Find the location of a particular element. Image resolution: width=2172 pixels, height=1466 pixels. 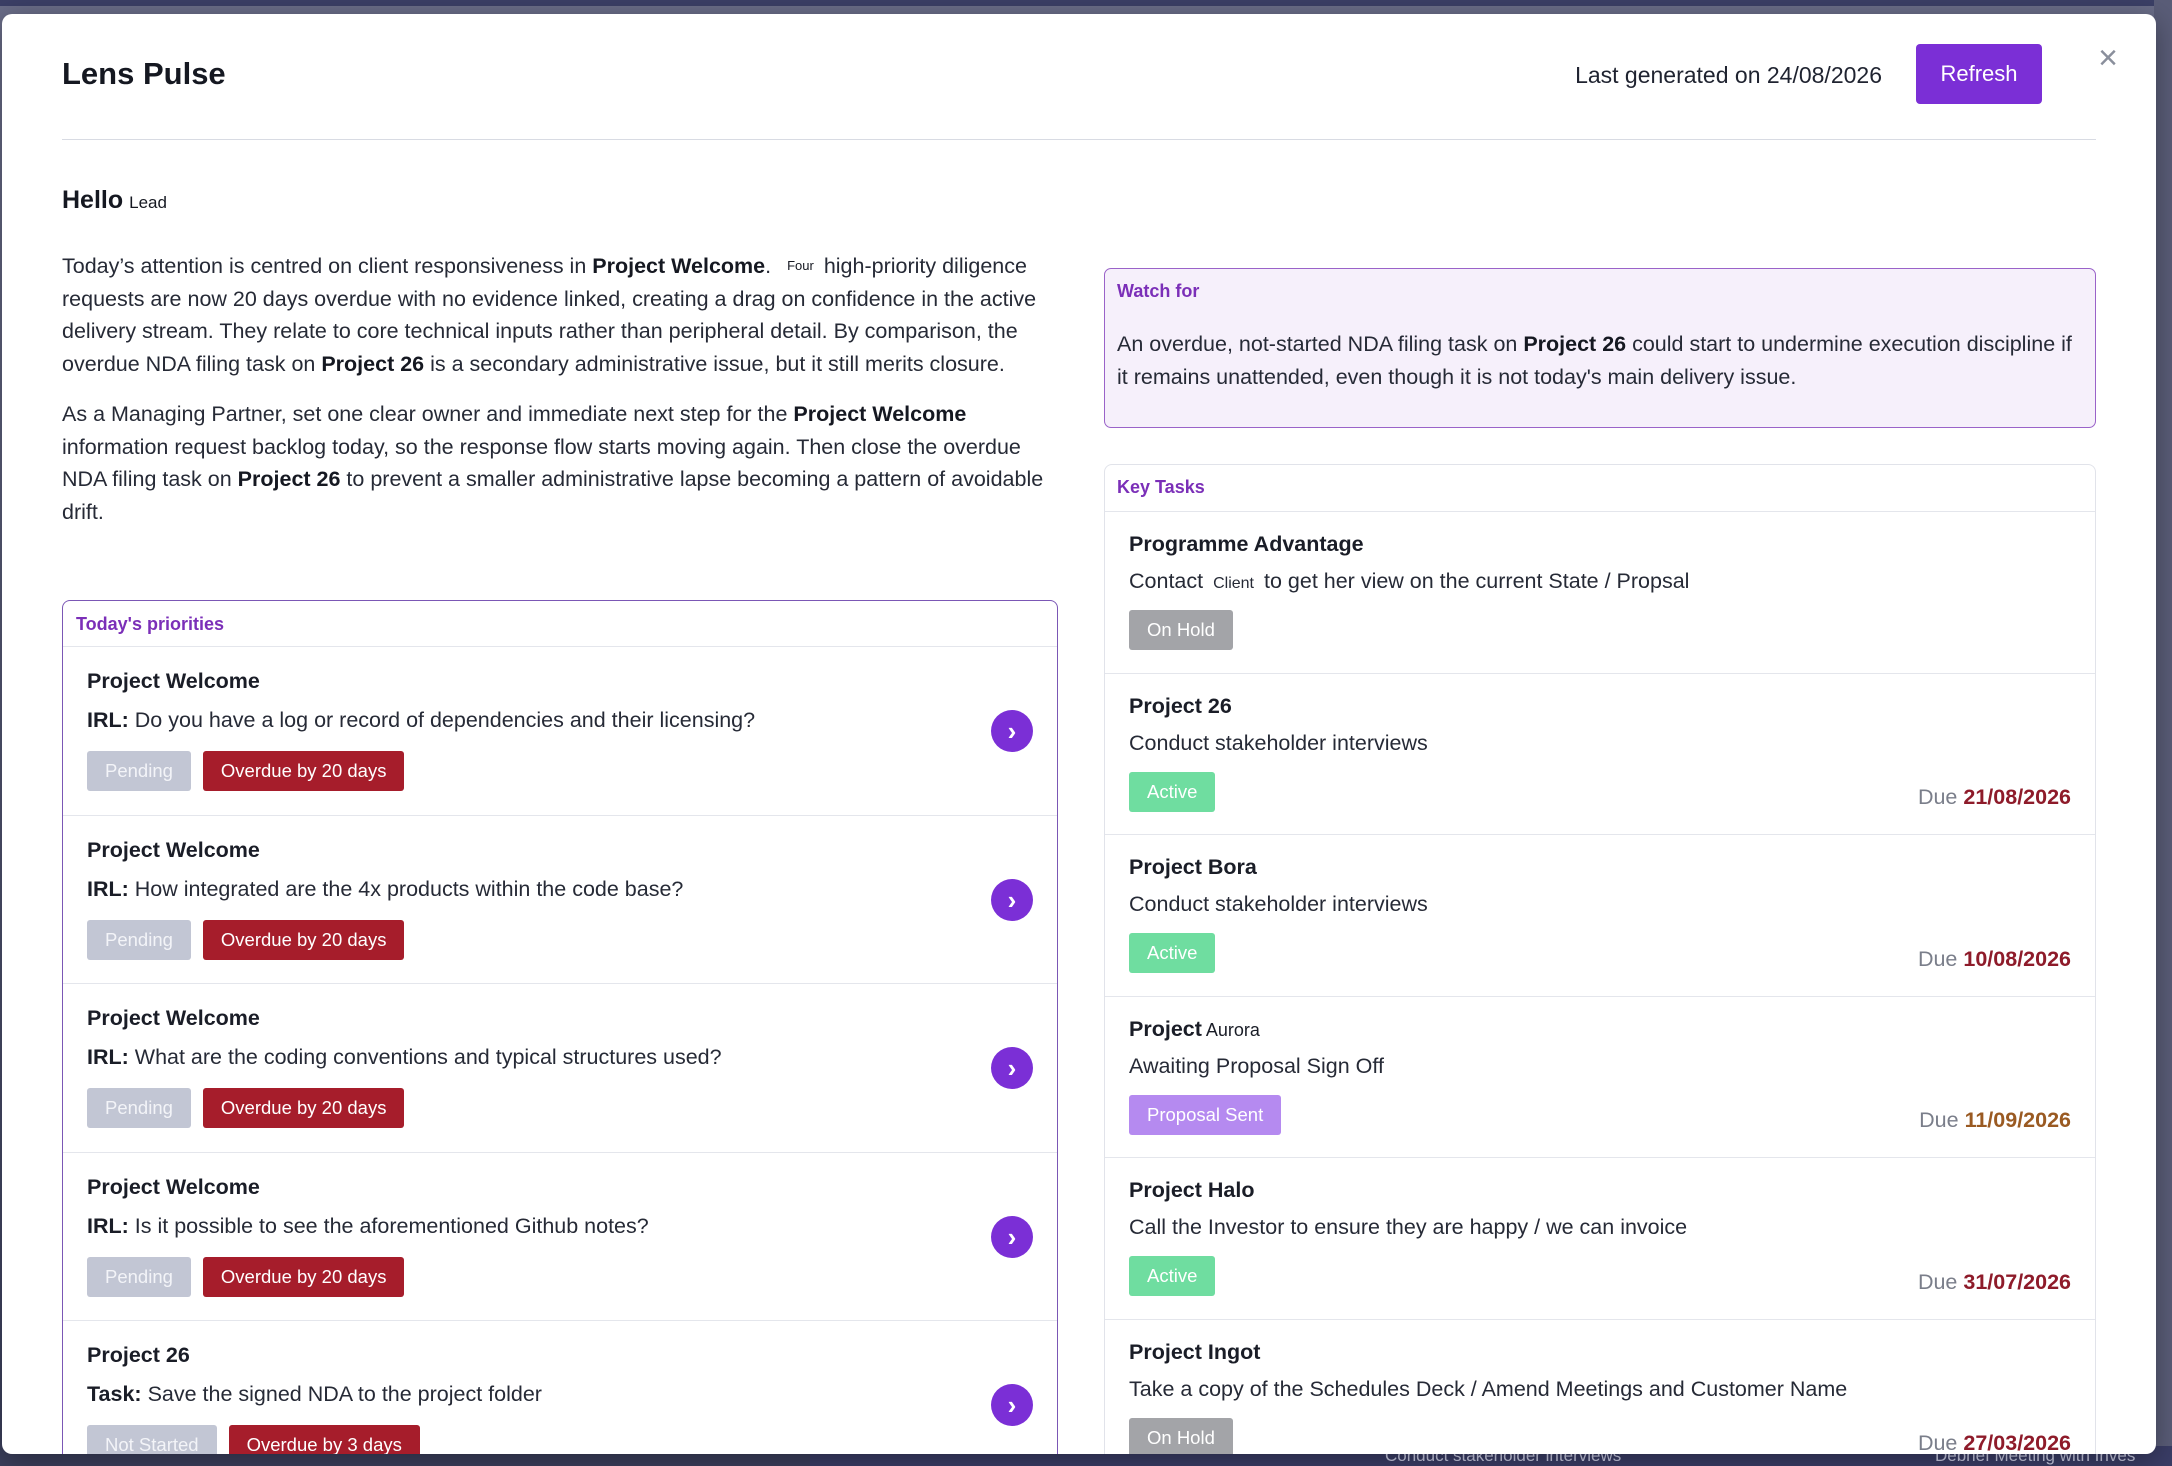

key-task-project: Programme Advantage is located at coordinates (1600, 544).